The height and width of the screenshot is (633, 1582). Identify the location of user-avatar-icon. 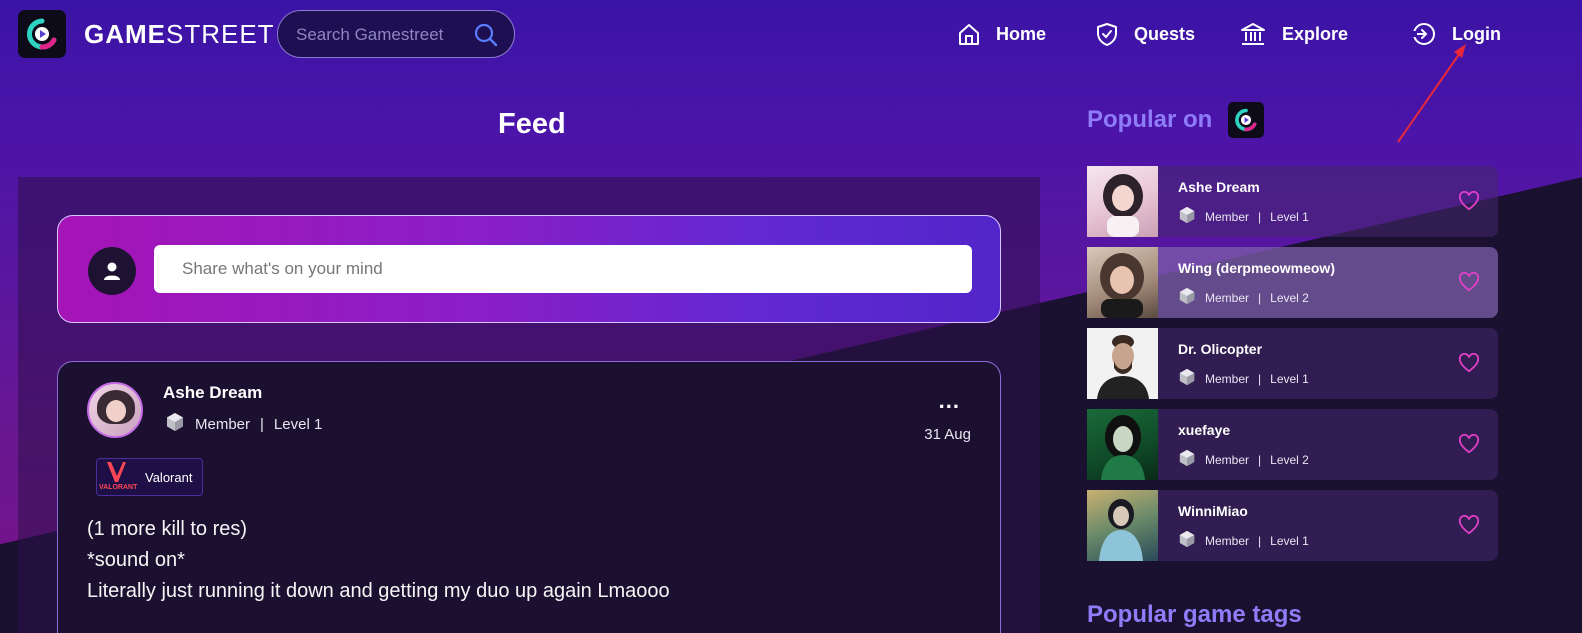
(112, 271).